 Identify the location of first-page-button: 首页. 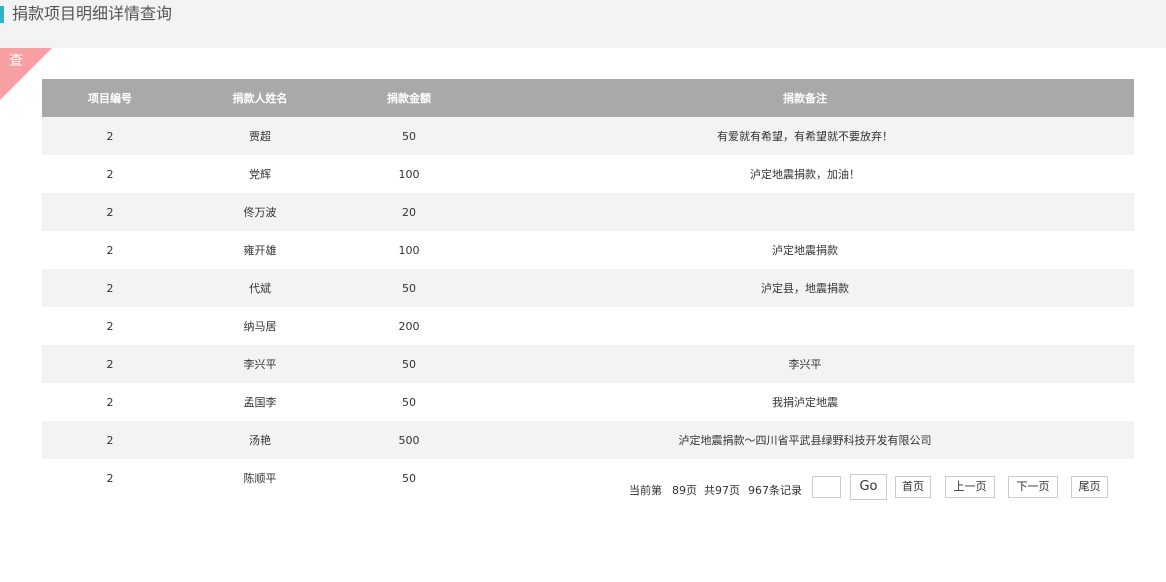
(913, 487).